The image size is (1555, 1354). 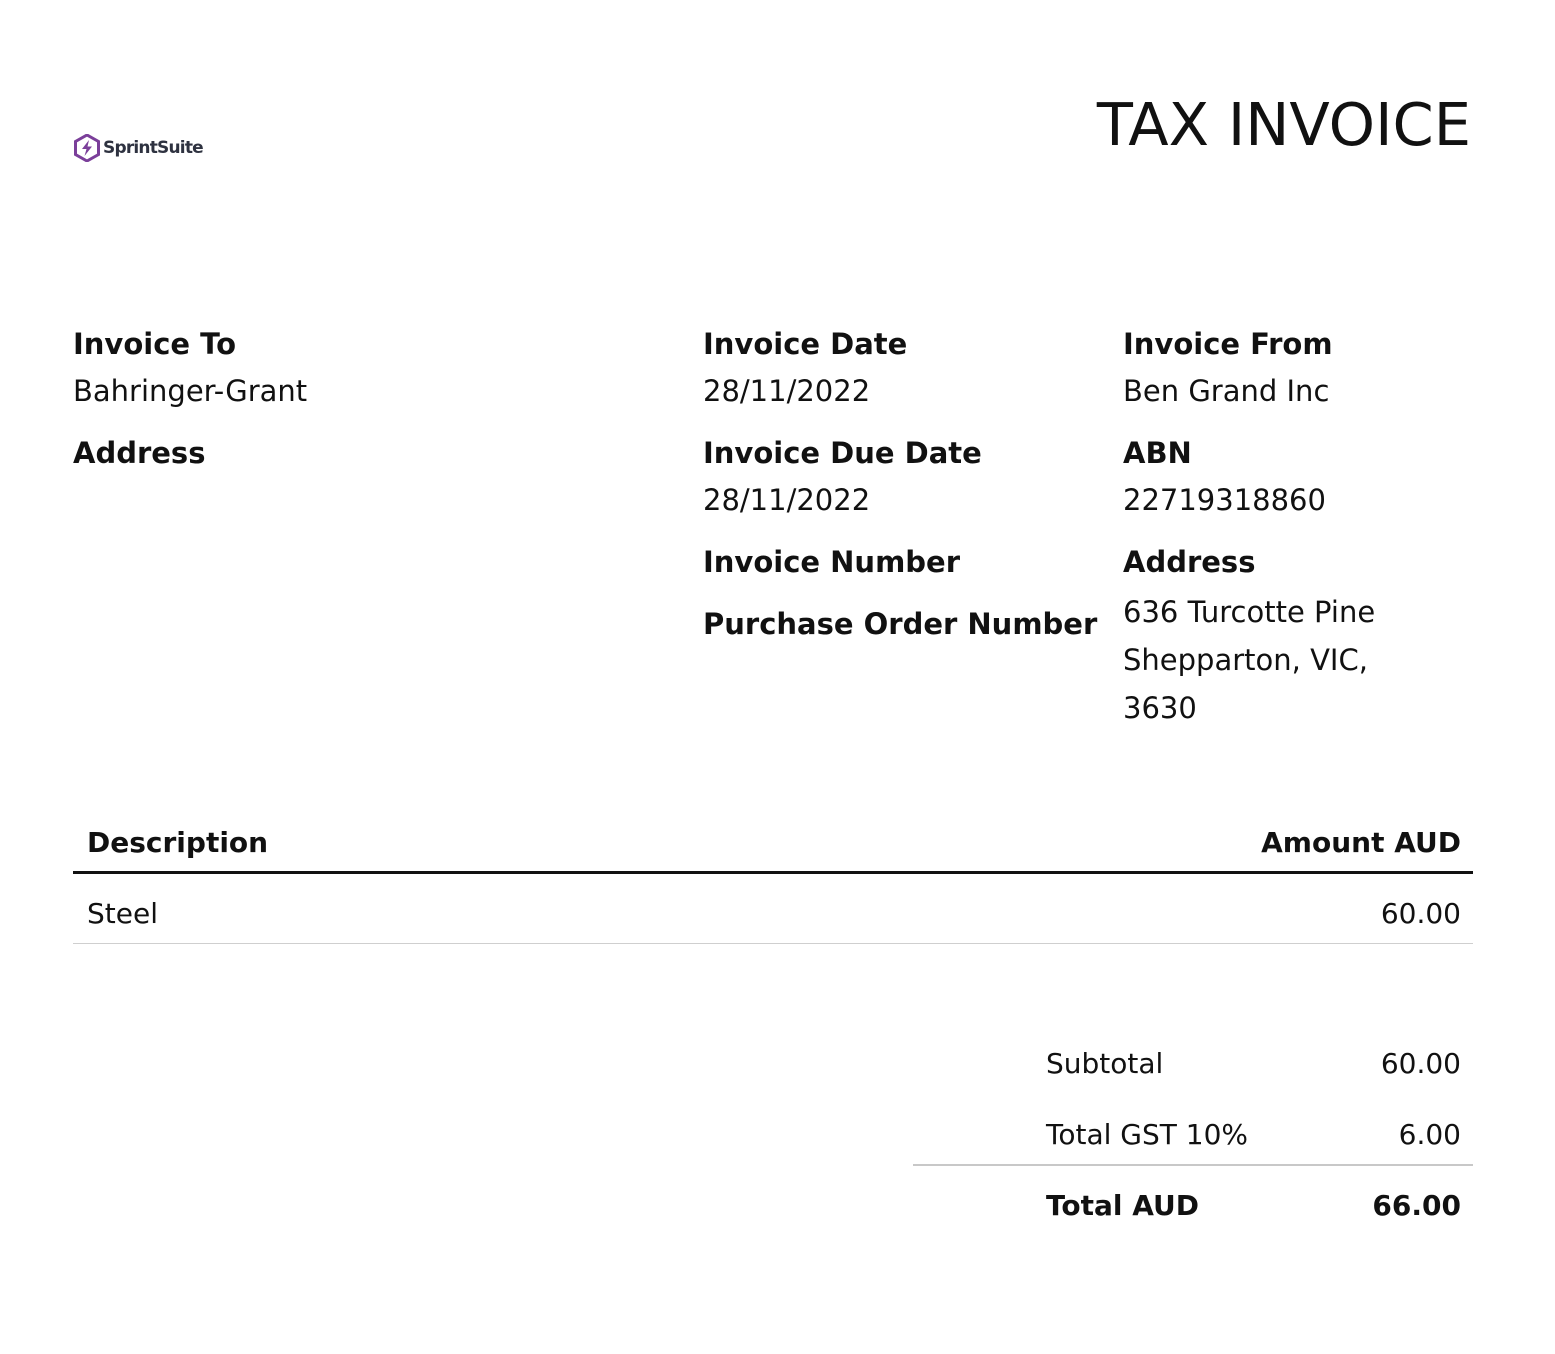 I want to click on subtotal-value: 60.00, so click(x=1420, y=1063).